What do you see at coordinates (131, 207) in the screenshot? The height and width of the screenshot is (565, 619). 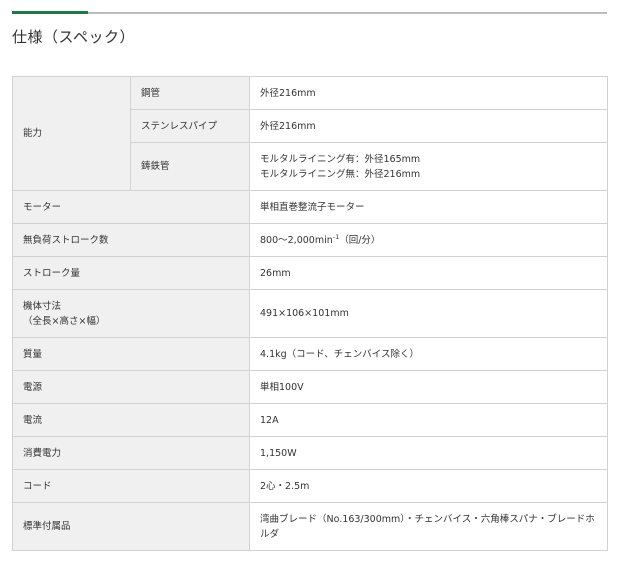 I see `spec-label-motor: モーター` at bounding box center [131, 207].